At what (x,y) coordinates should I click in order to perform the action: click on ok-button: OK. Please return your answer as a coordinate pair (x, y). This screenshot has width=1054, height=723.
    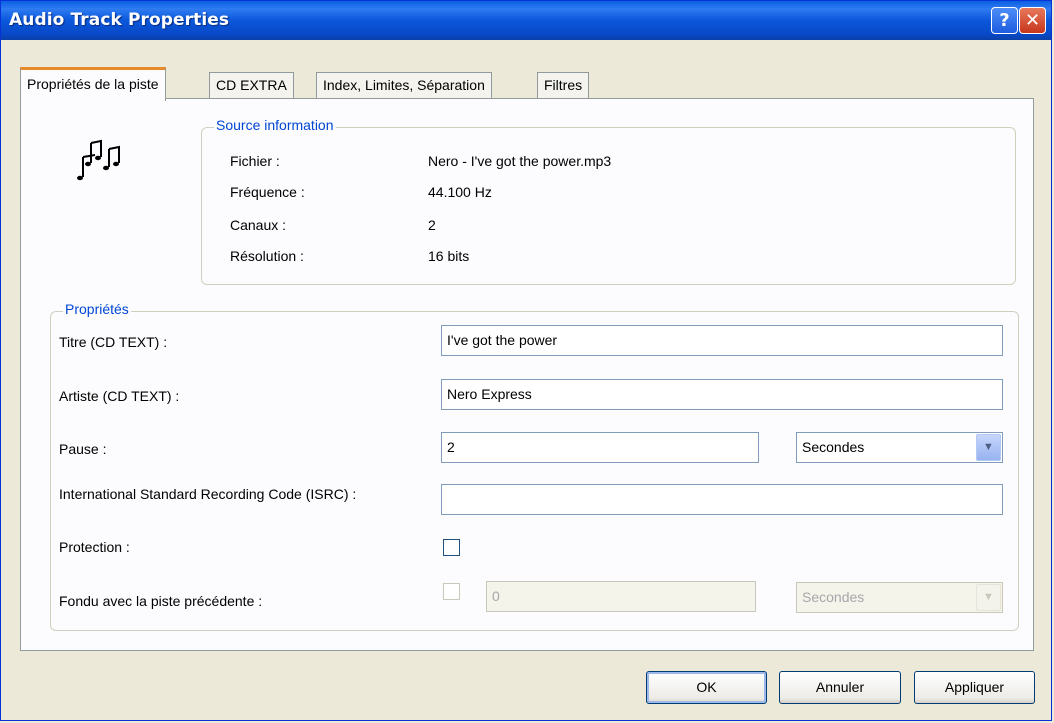
    Looking at the image, I should click on (706, 687).